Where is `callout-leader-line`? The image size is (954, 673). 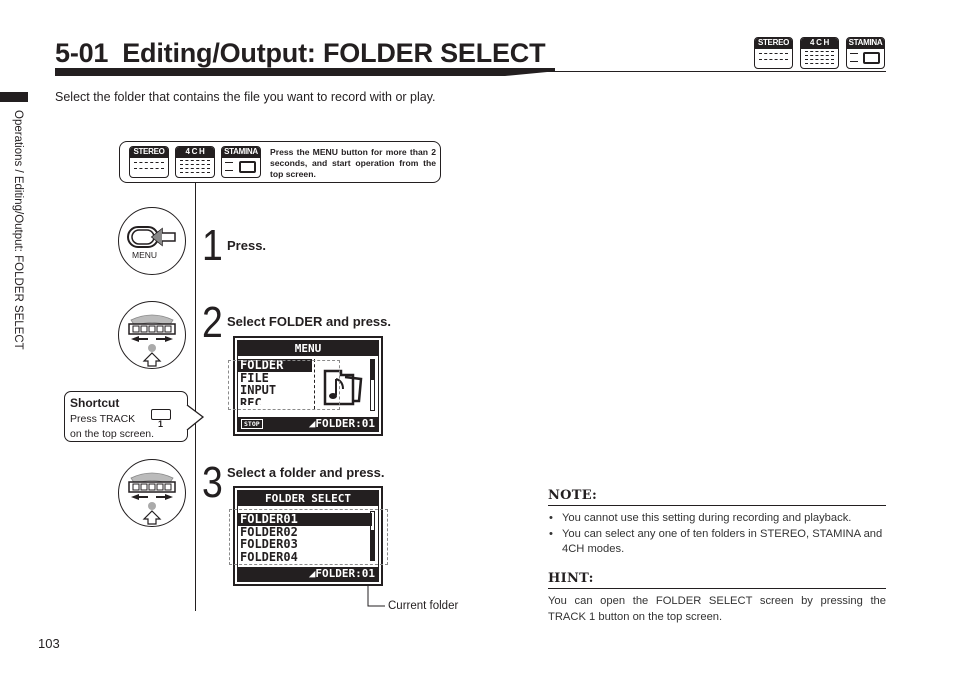
callout-leader-line is located at coordinates (376, 595).